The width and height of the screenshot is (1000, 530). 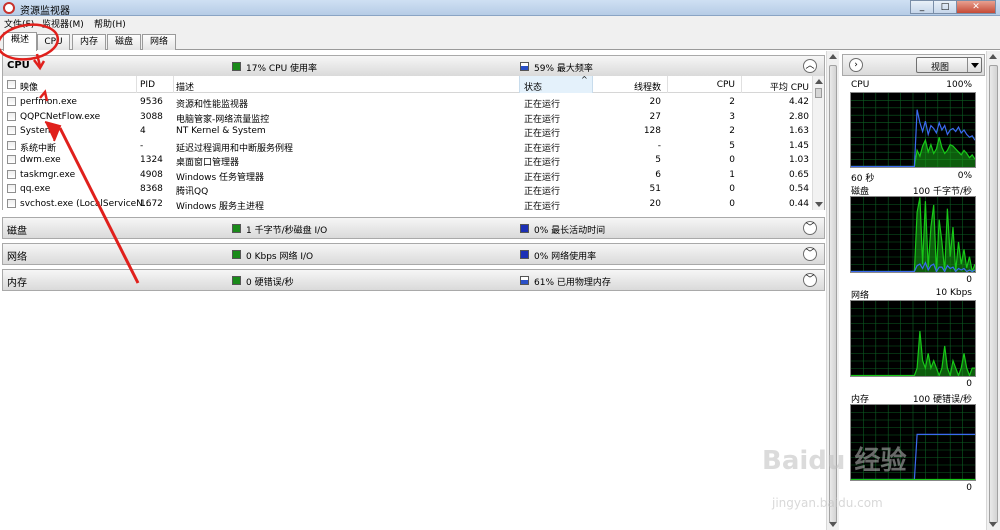 I want to click on cell-description: 延迟过程调用和中断服务例程, so click(x=235, y=148).